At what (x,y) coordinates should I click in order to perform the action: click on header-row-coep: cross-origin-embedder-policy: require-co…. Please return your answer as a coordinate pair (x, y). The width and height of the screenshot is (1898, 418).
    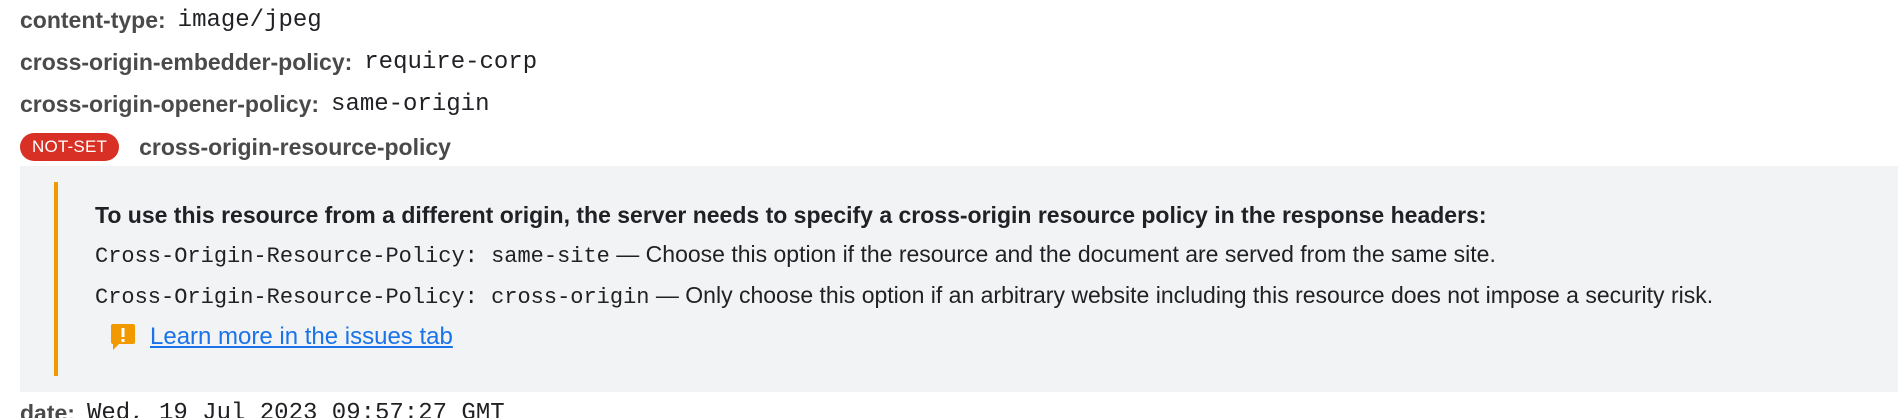
    Looking at the image, I should click on (278, 62).